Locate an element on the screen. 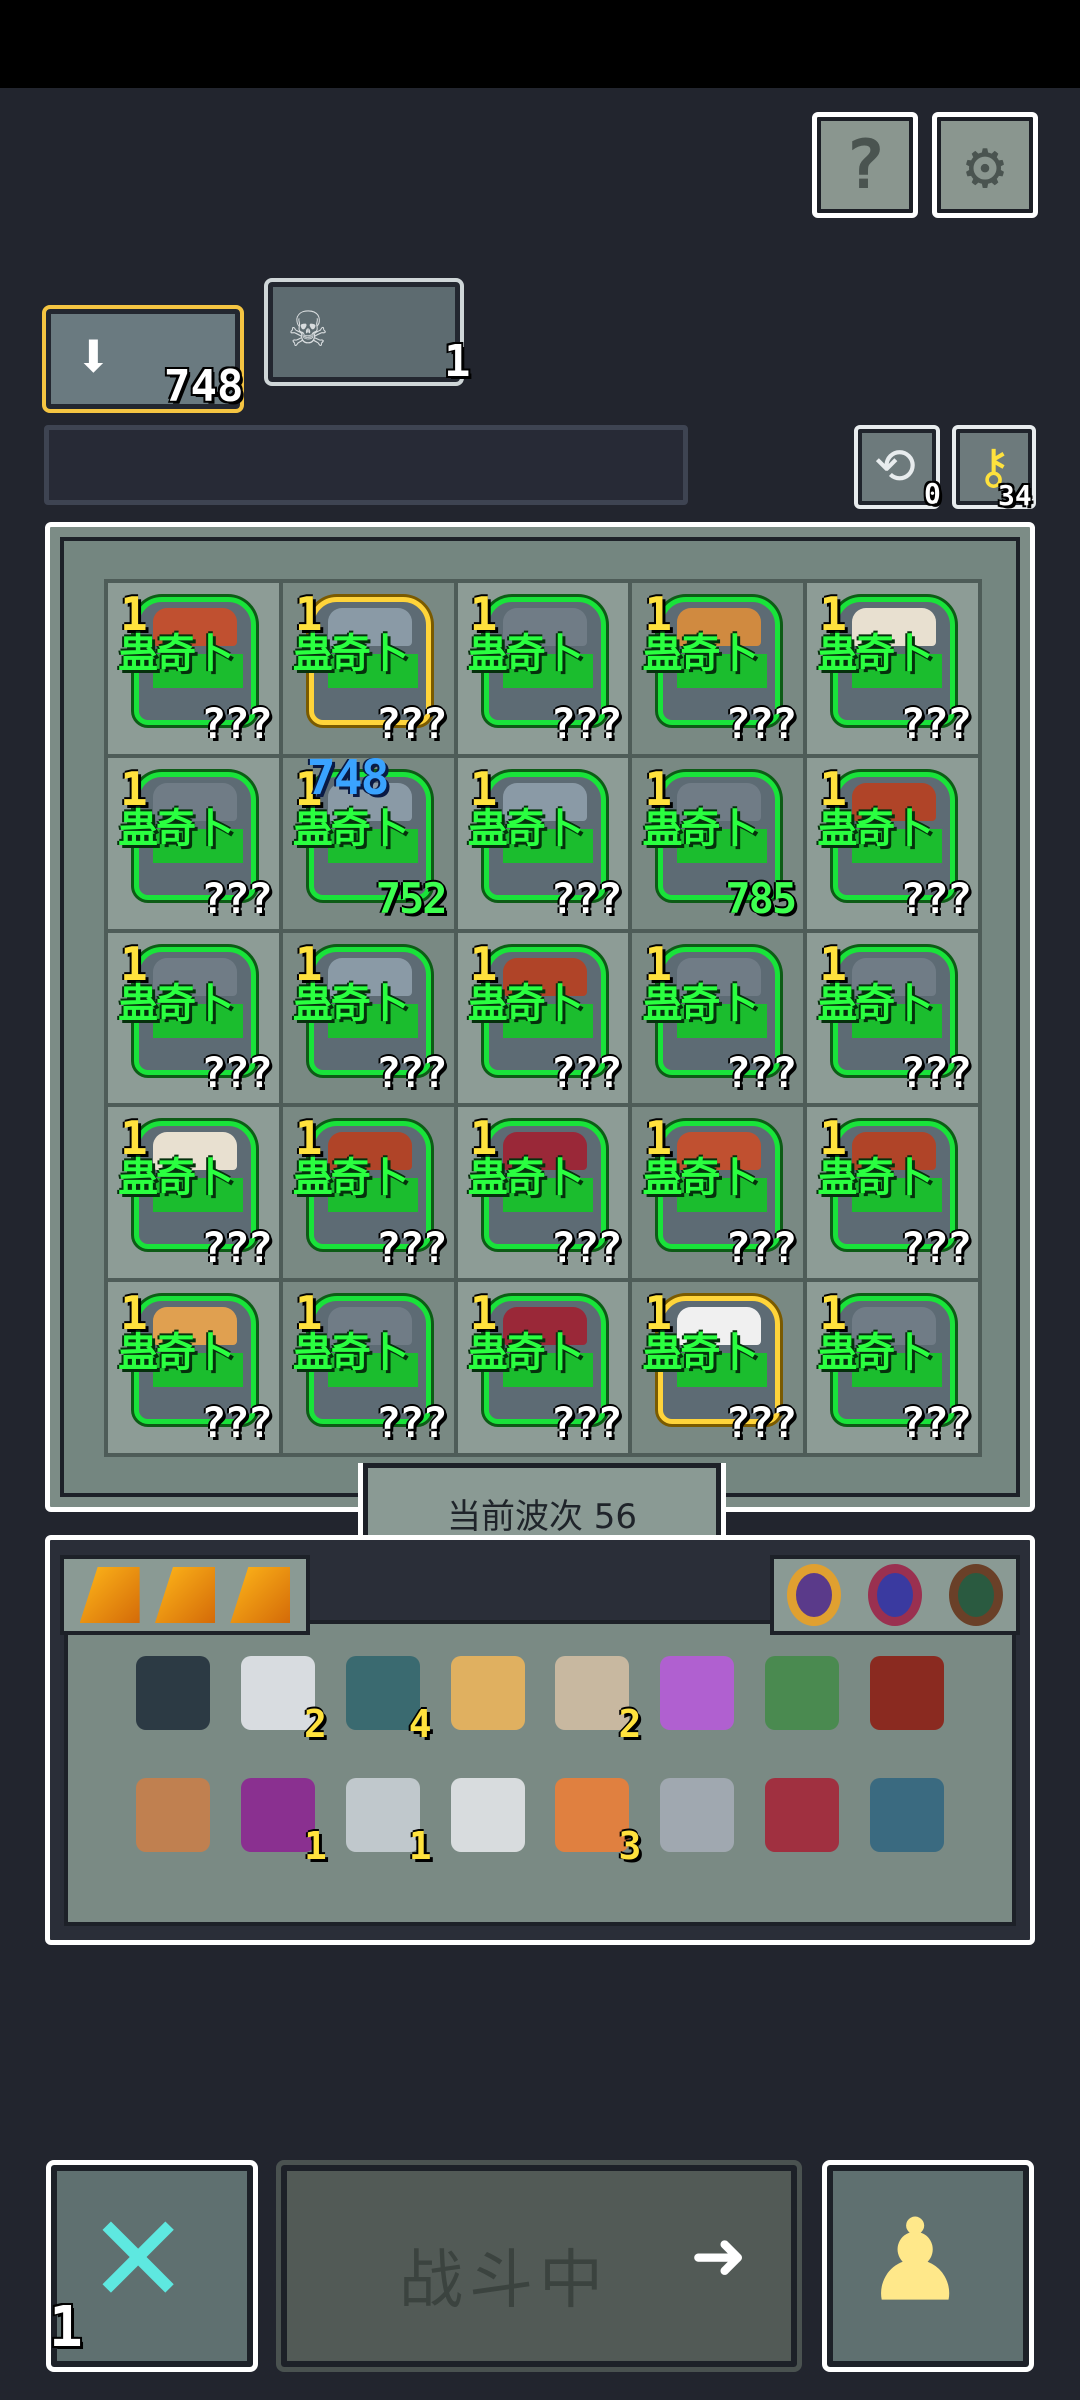 The width and height of the screenshot is (1080, 2400). primary-resource-card: ⬇ 748 is located at coordinates (143, 359).